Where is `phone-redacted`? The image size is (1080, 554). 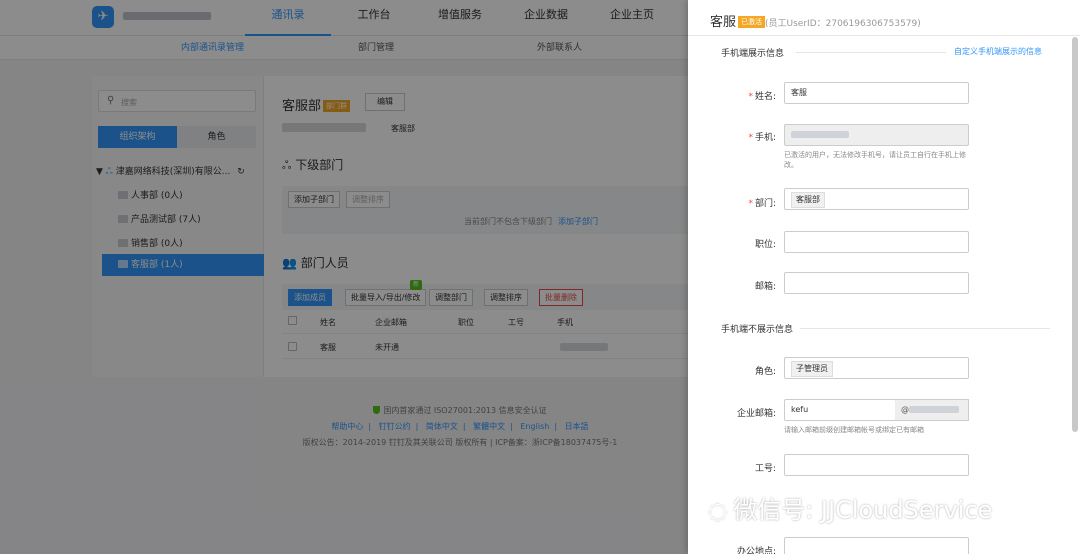
phone-redacted is located at coordinates (820, 134).